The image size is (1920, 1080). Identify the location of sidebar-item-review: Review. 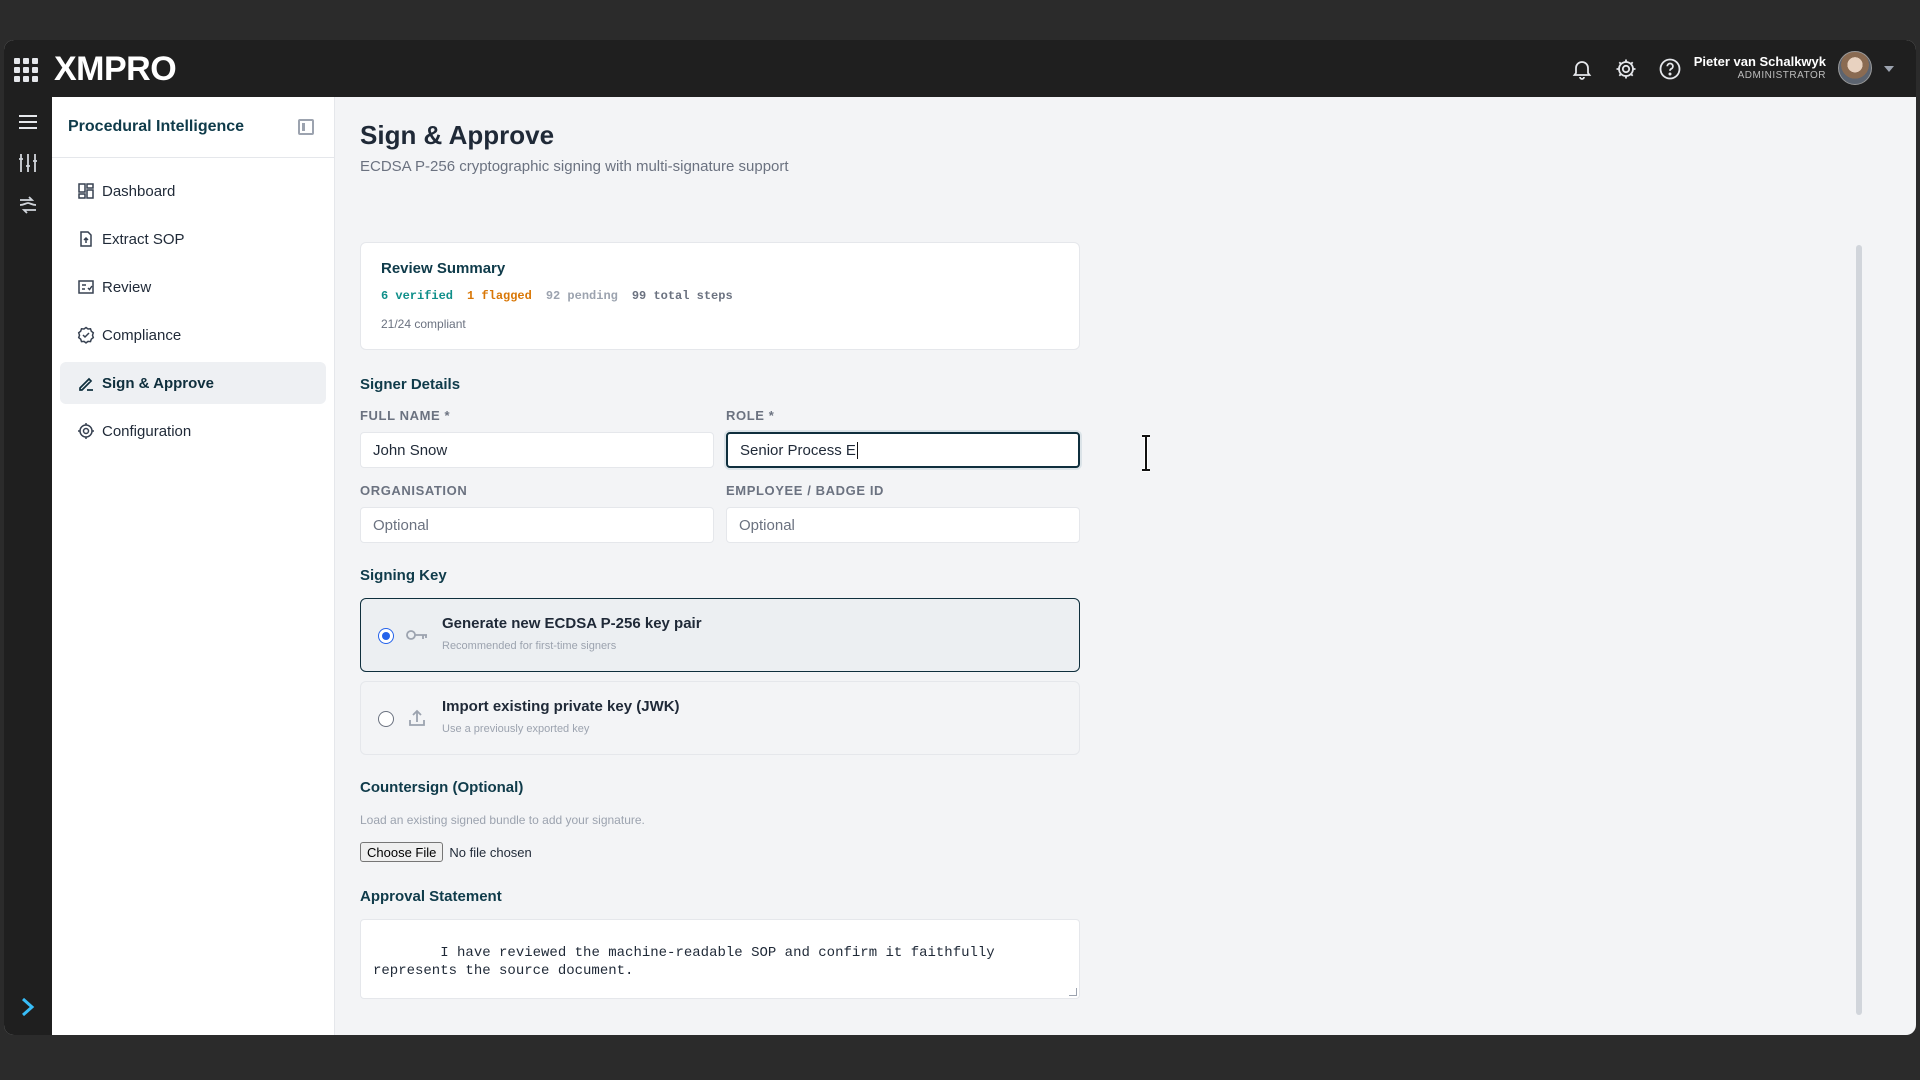
(193, 287).